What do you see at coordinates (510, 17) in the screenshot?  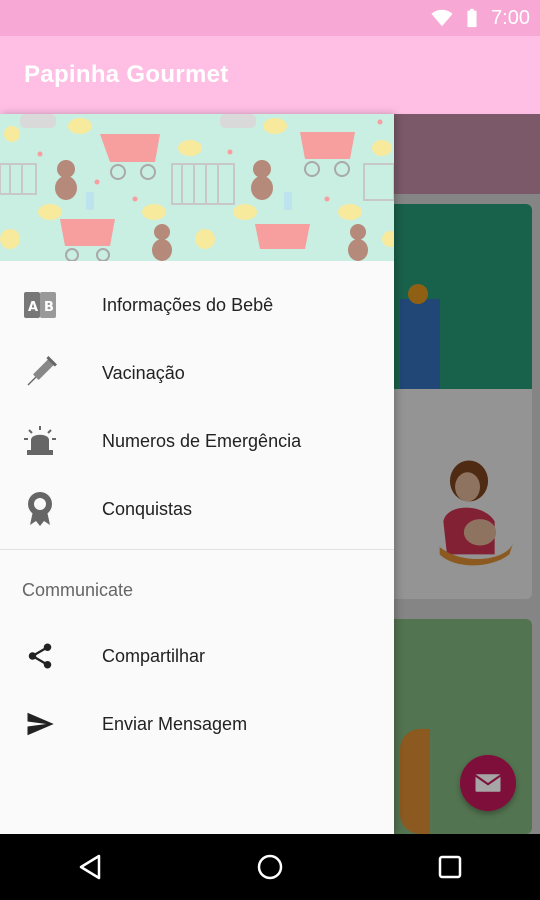 I see `clock: 7:00` at bounding box center [510, 17].